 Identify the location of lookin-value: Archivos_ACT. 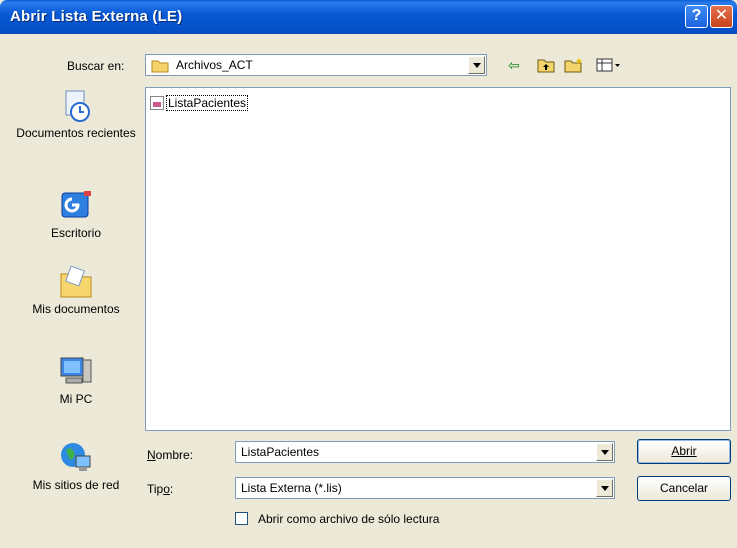
(214, 65).